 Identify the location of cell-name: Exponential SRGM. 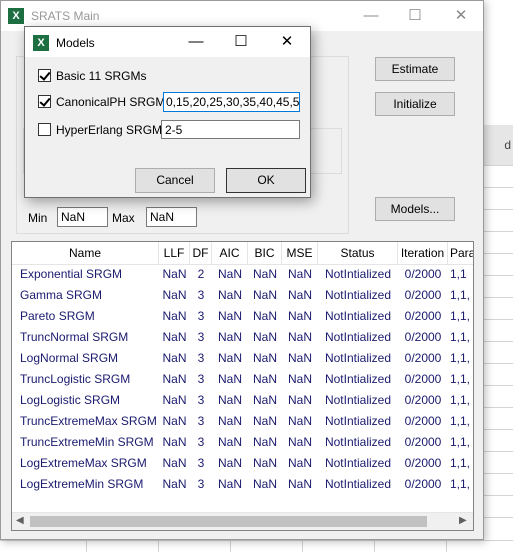
(71, 274).